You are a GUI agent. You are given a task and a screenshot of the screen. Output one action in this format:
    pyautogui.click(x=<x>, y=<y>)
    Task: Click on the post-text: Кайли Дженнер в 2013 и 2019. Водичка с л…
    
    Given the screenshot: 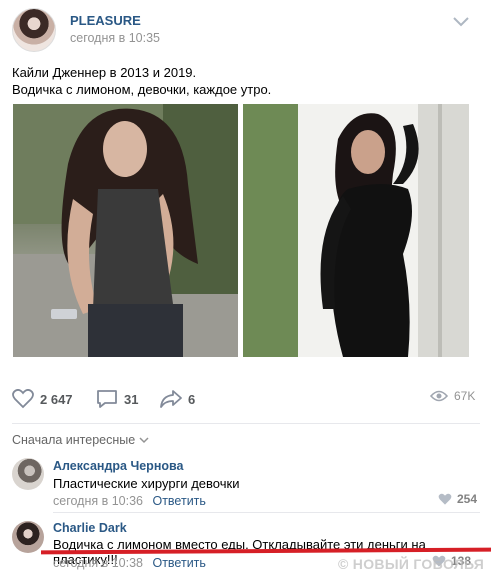 What is the action you would take?
    pyautogui.click(x=247, y=81)
    